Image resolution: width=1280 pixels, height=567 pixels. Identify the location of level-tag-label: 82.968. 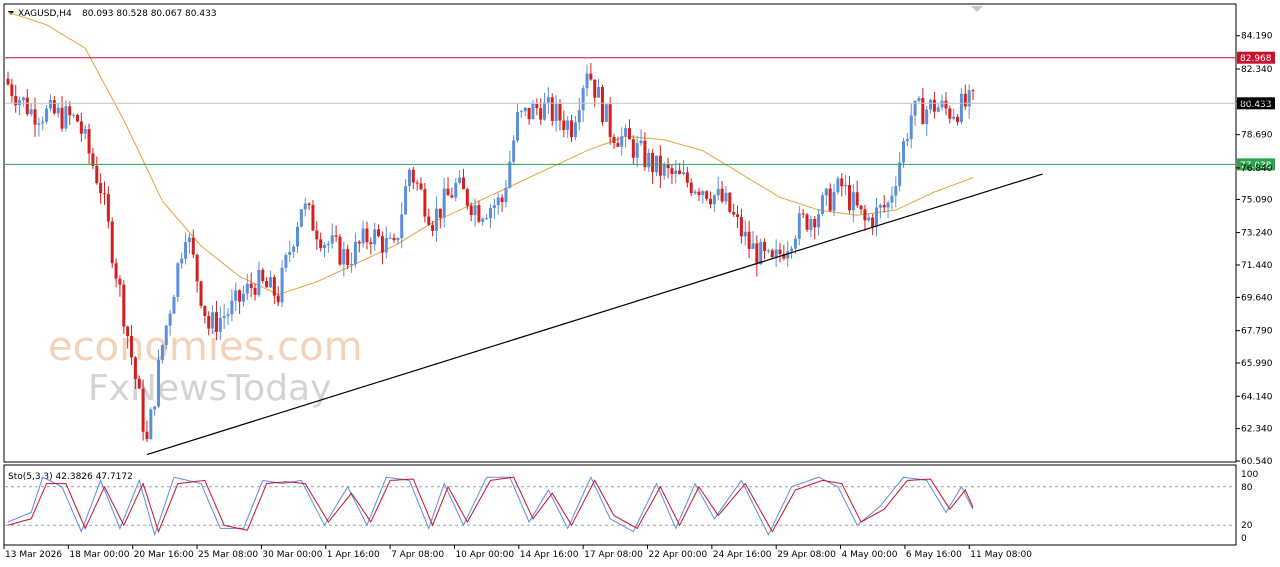
(1256, 59).